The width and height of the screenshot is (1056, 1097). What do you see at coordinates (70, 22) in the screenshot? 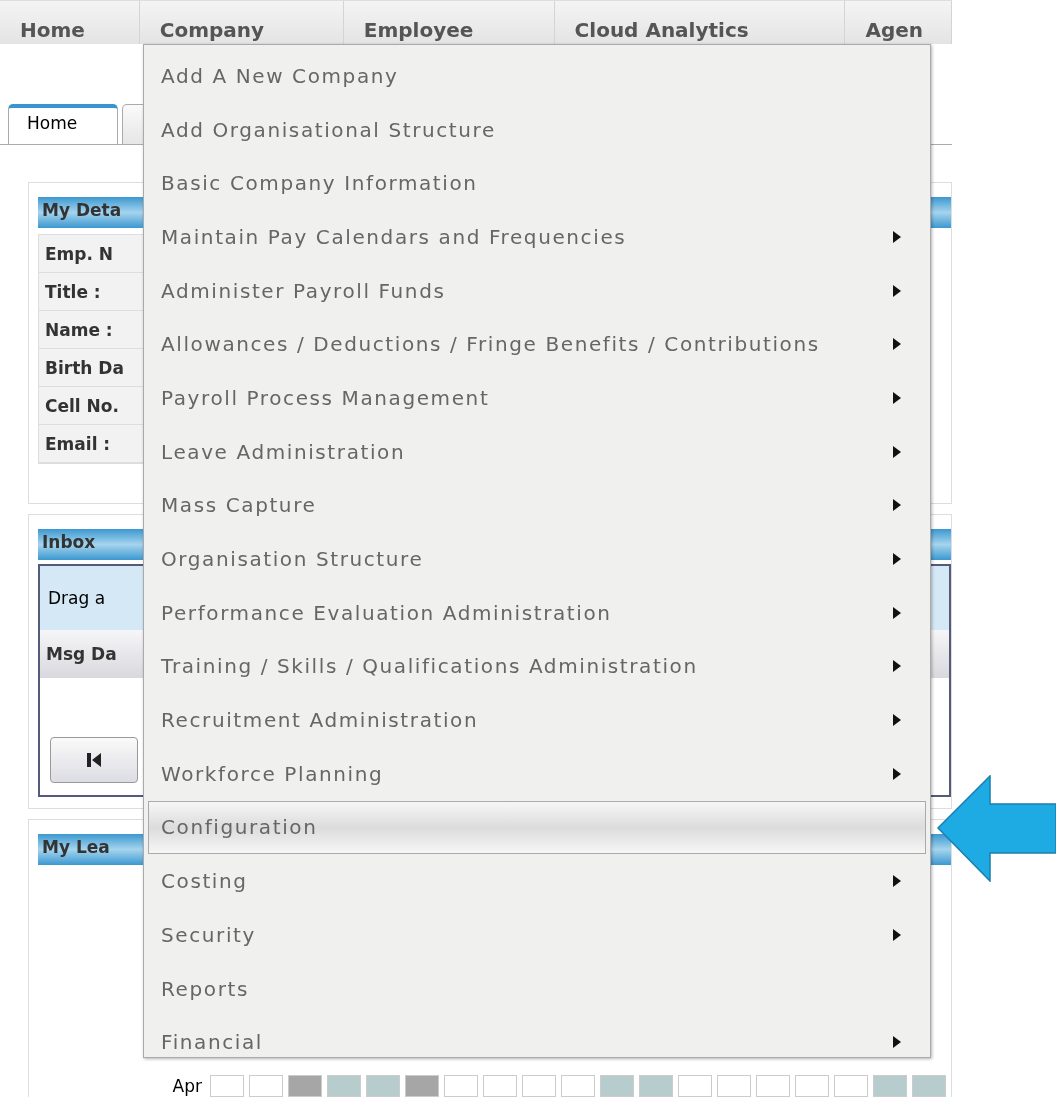
I see `nav-menu-item: Home` at bounding box center [70, 22].